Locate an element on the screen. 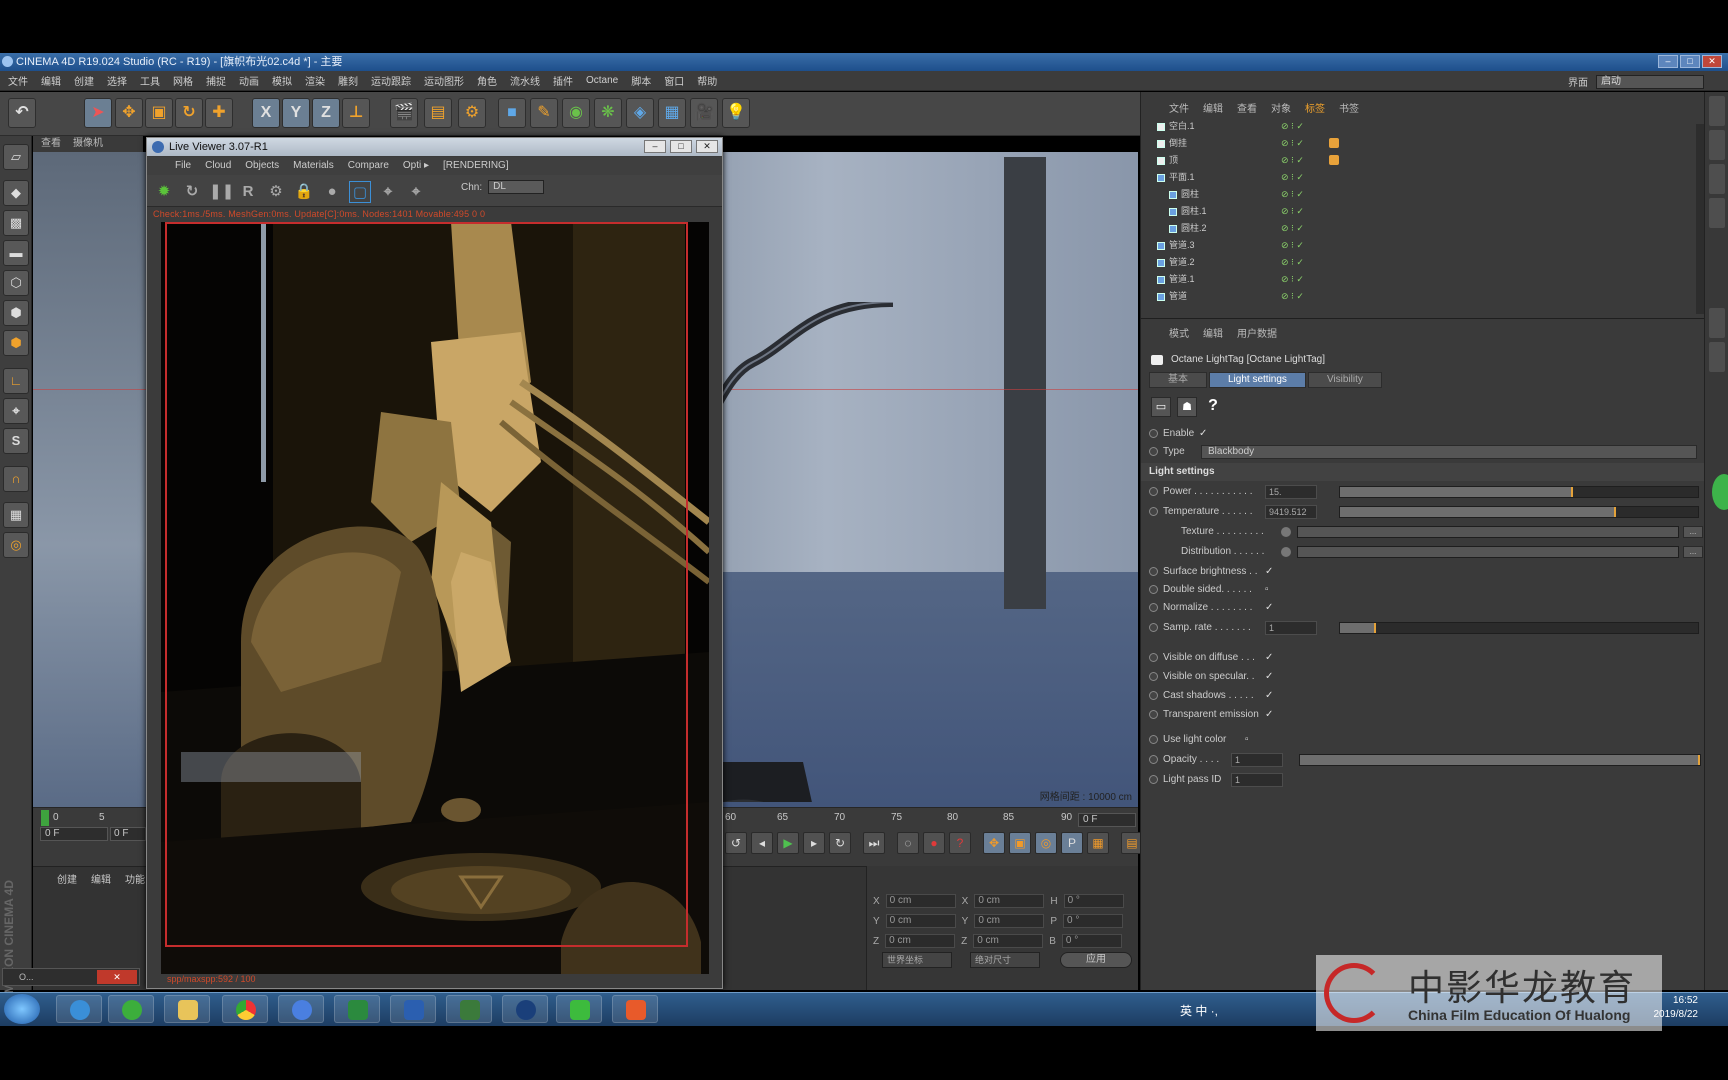  taskbar-camtasia-green-icon is located at coordinates (579, 1009).